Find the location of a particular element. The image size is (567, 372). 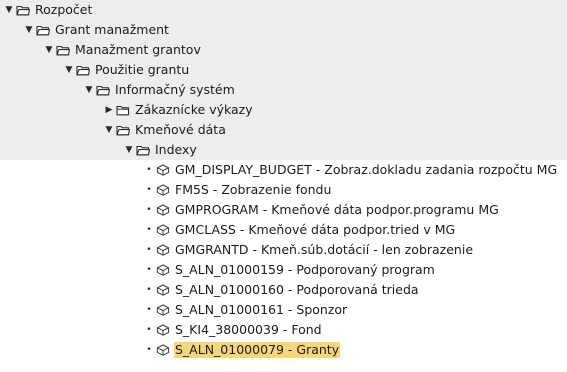

tree-transaction-node: • S_ALN_01000161 - Sponzor is located at coordinates (246, 310).